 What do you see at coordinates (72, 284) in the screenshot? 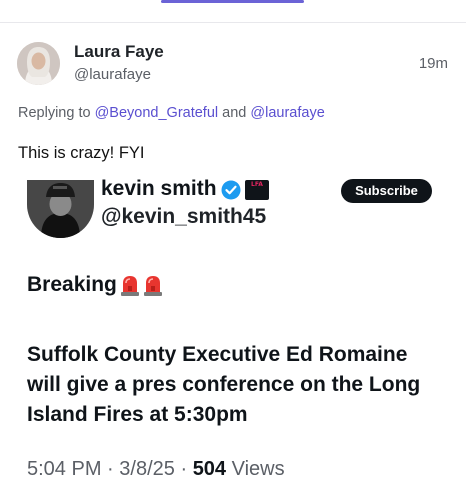
I see `breaking-text: Breaking` at bounding box center [72, 284].